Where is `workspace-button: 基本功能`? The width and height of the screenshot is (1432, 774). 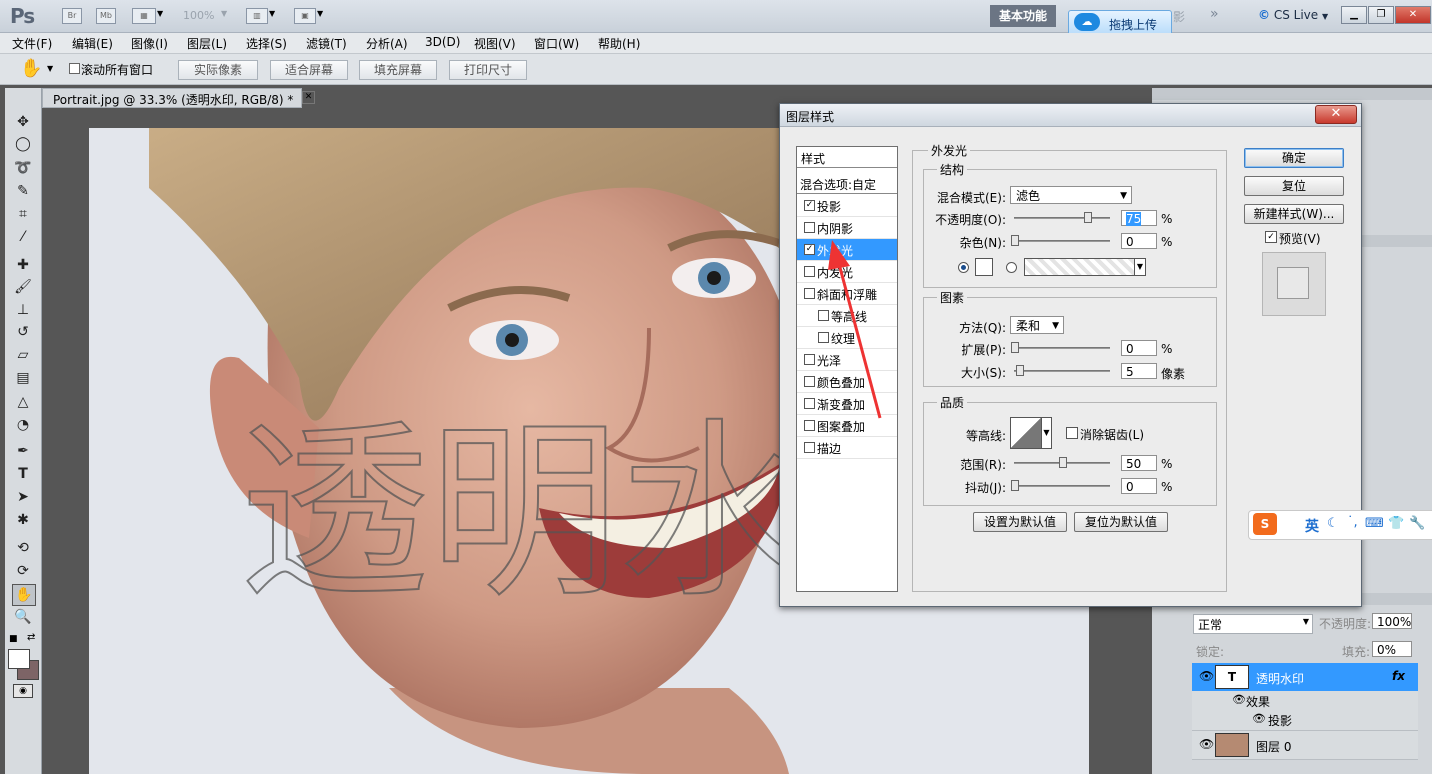 workspace-button: 基本功能 is located at coordinates (1023, 16).